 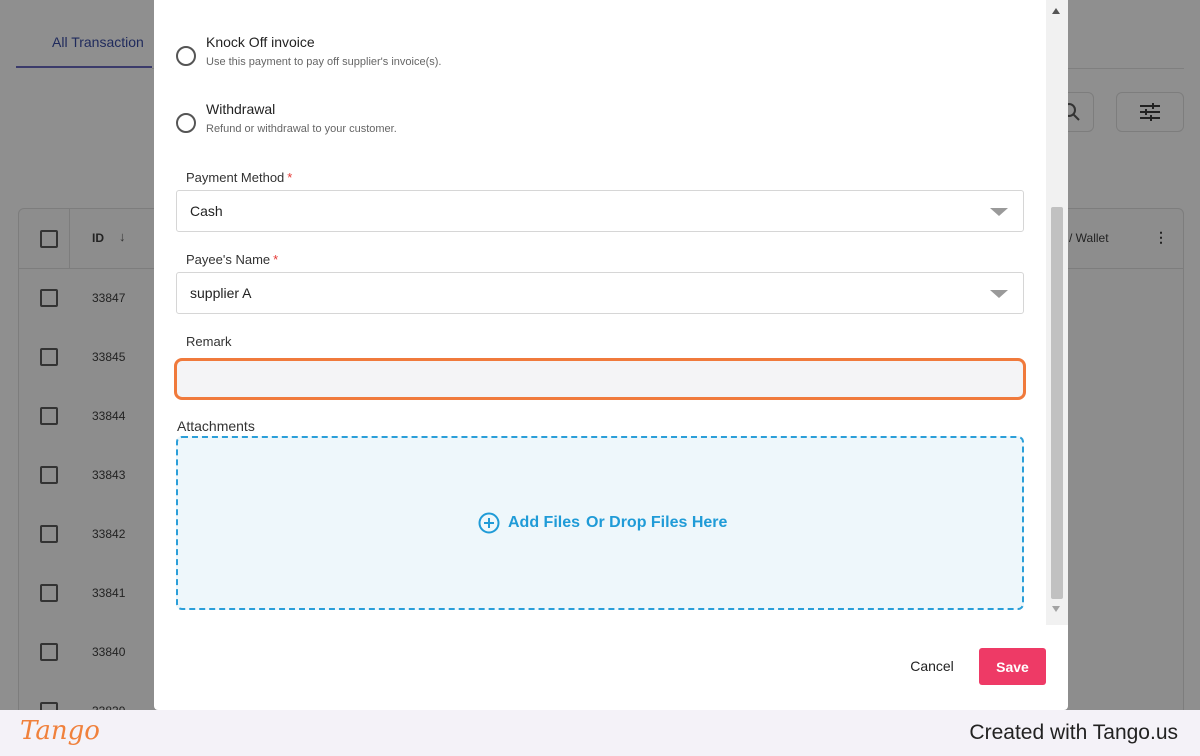 I want to click on tab-all-transaction: All Transaction, so click(x=84, y=45).